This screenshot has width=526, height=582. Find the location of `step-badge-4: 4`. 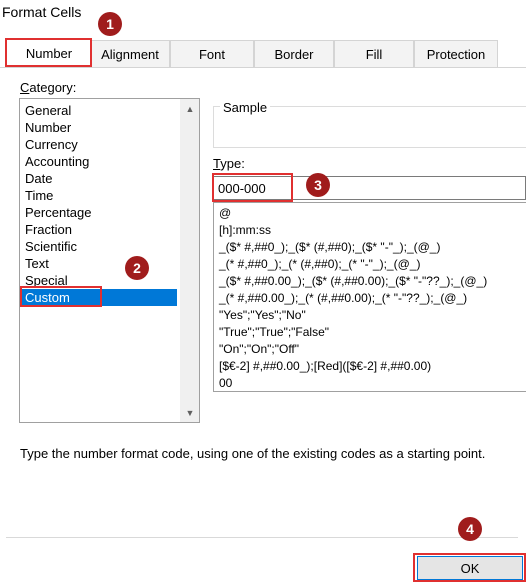

step-badge-4: 4 is located at coordinates (470, 529).